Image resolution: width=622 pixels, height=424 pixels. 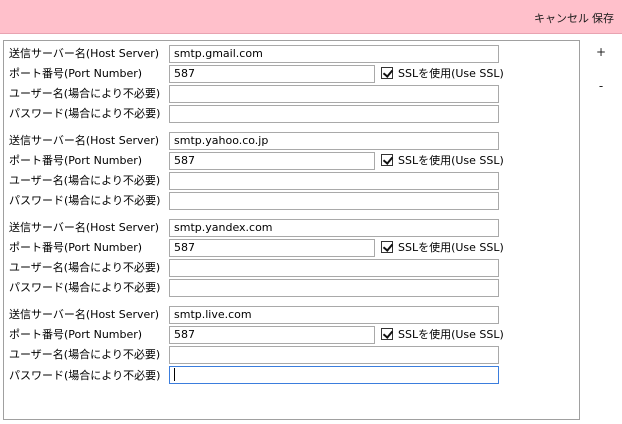 What do you see at coordinates (334, 141) in the screenshot?
I see `host-field: smtp.yahoo.co.jp` at bounding box center [334, 141].